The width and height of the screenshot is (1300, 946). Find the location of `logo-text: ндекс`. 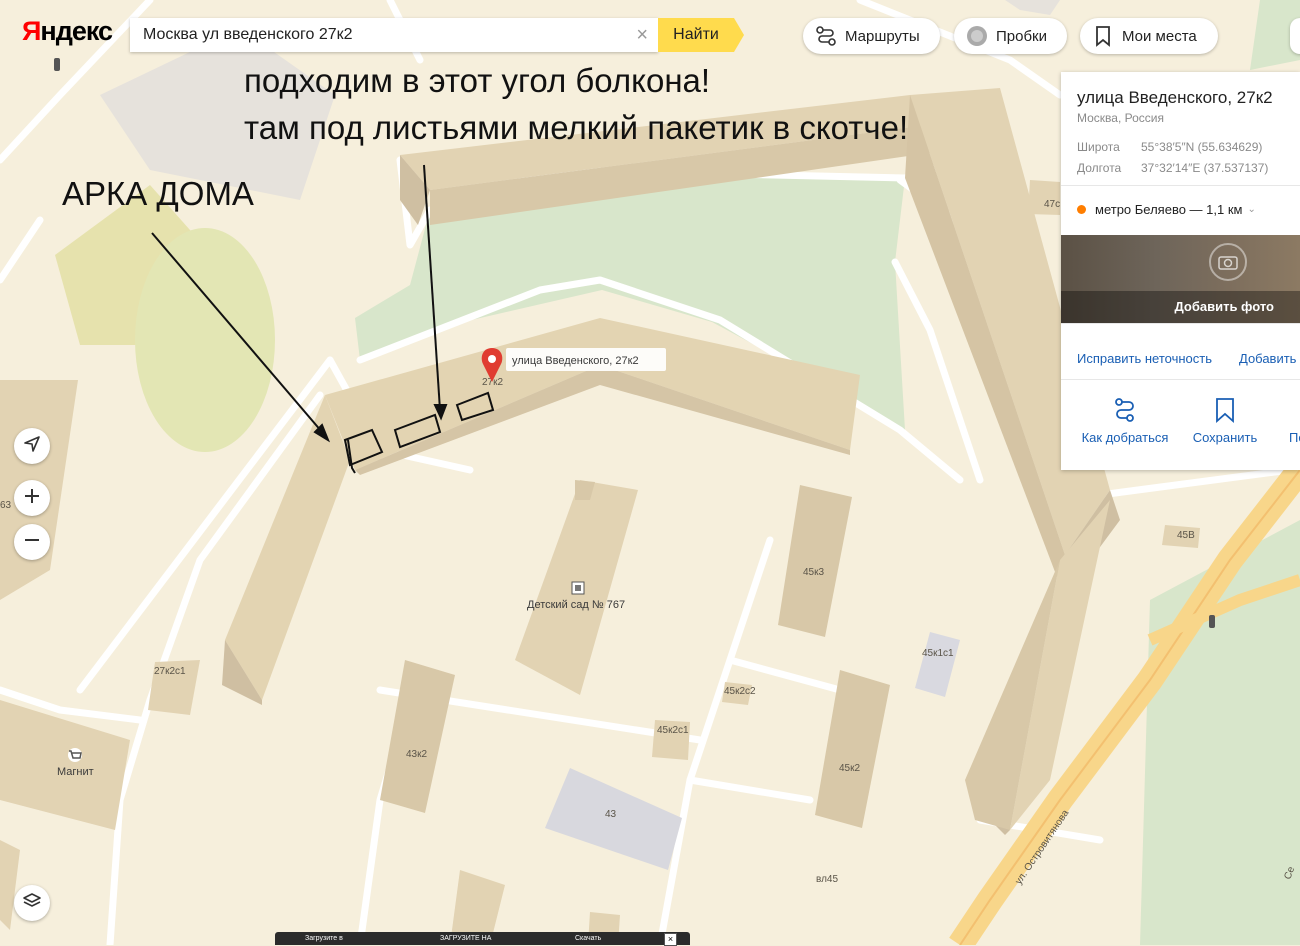

logo-text: ндекс is located at coordinates (76, 31).